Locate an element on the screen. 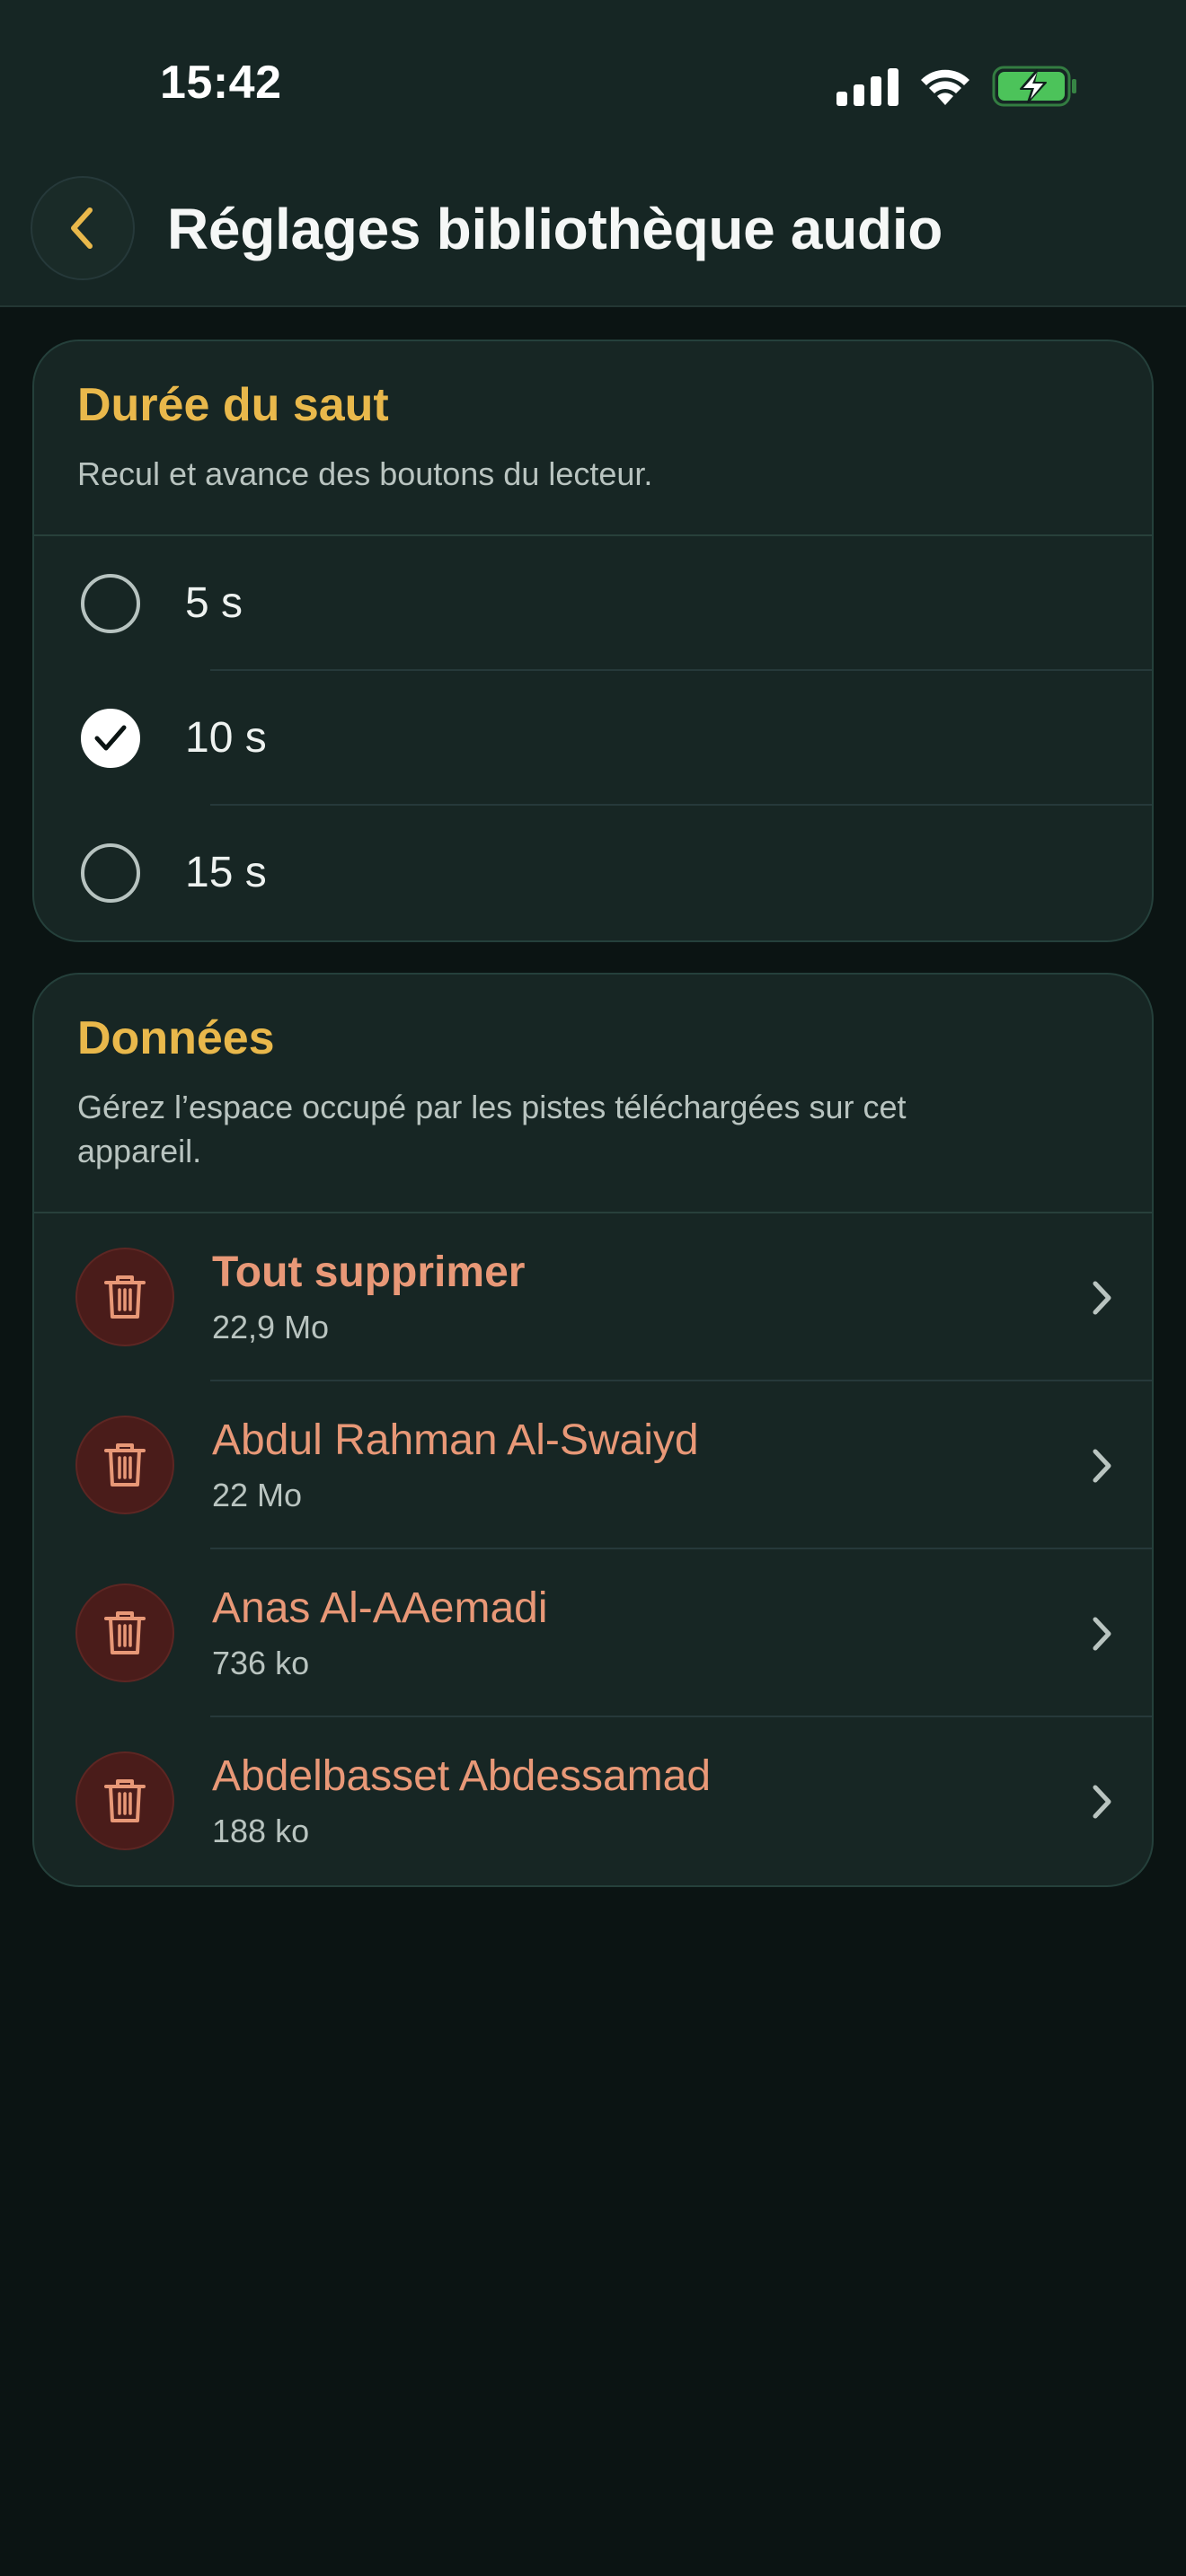  skip-option-10s: 10 s is located at coordinates (593, 738).